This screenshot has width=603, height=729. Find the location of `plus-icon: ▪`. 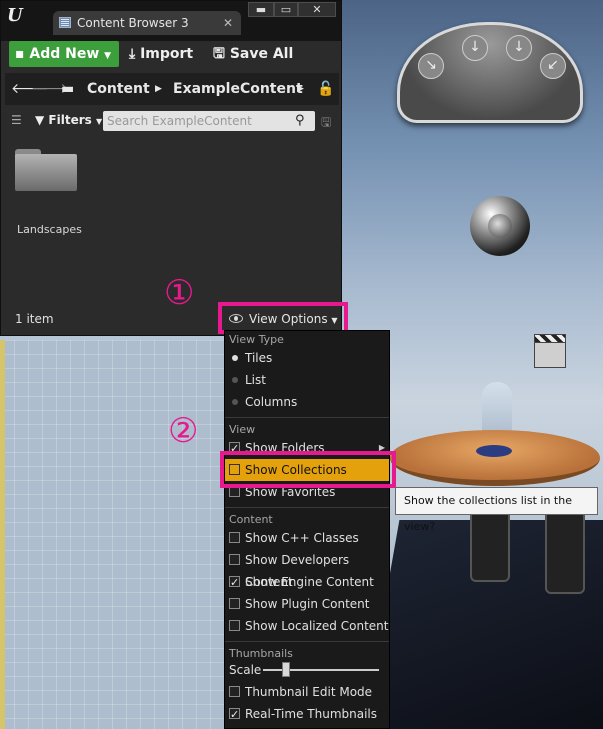

plus-icon: ▪ is located at coordinates (20, 54).